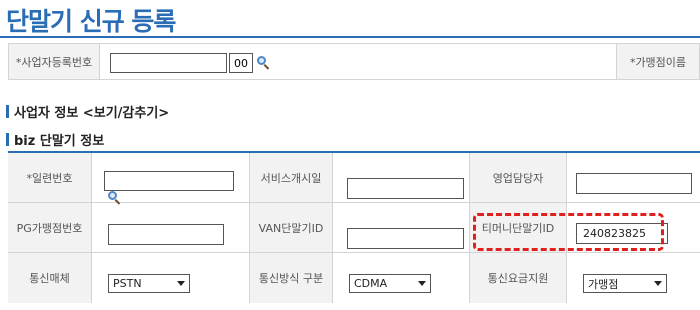  Describe the element at coordinates (264, 63) in the screenshot. I see `biz-search-icon` at that location.